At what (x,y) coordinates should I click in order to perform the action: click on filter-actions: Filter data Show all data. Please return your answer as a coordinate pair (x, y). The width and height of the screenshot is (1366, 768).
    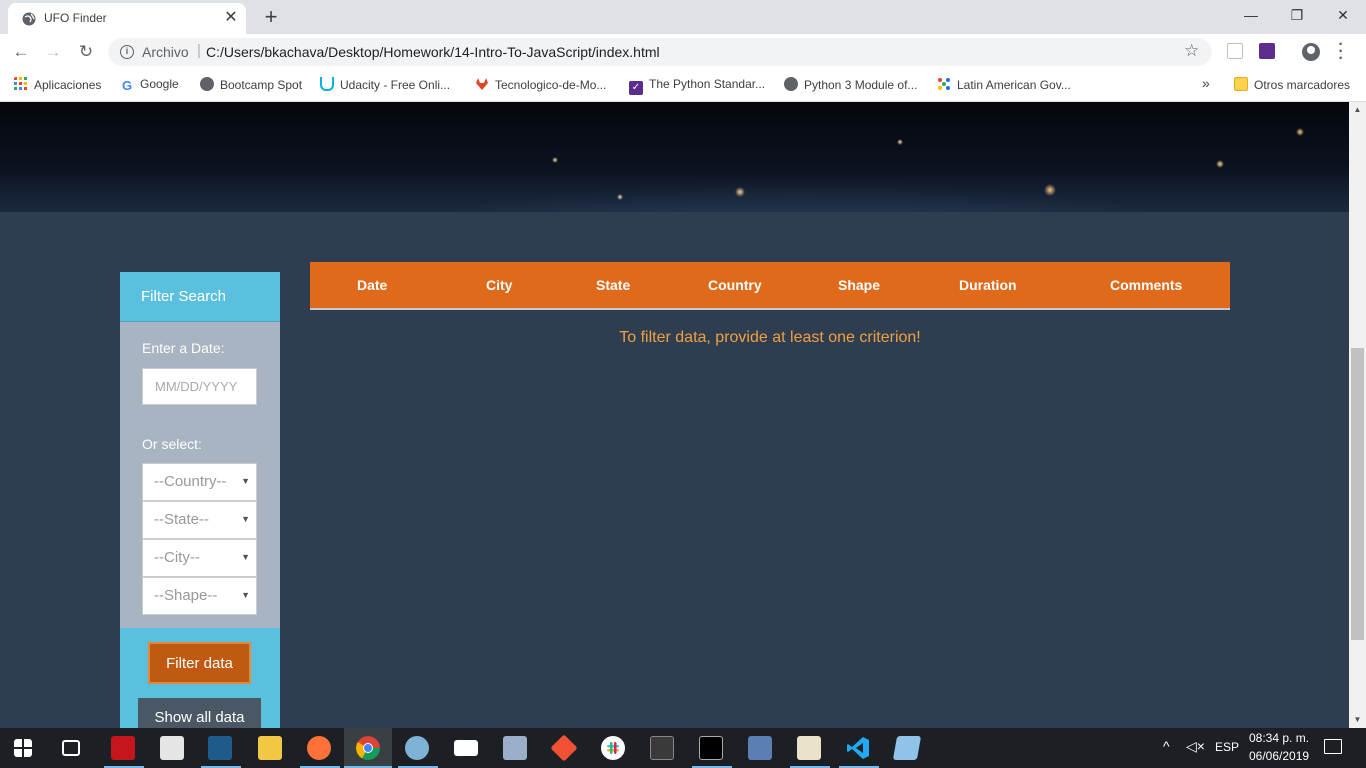
    Looking at the image, I should click on (200, 682).